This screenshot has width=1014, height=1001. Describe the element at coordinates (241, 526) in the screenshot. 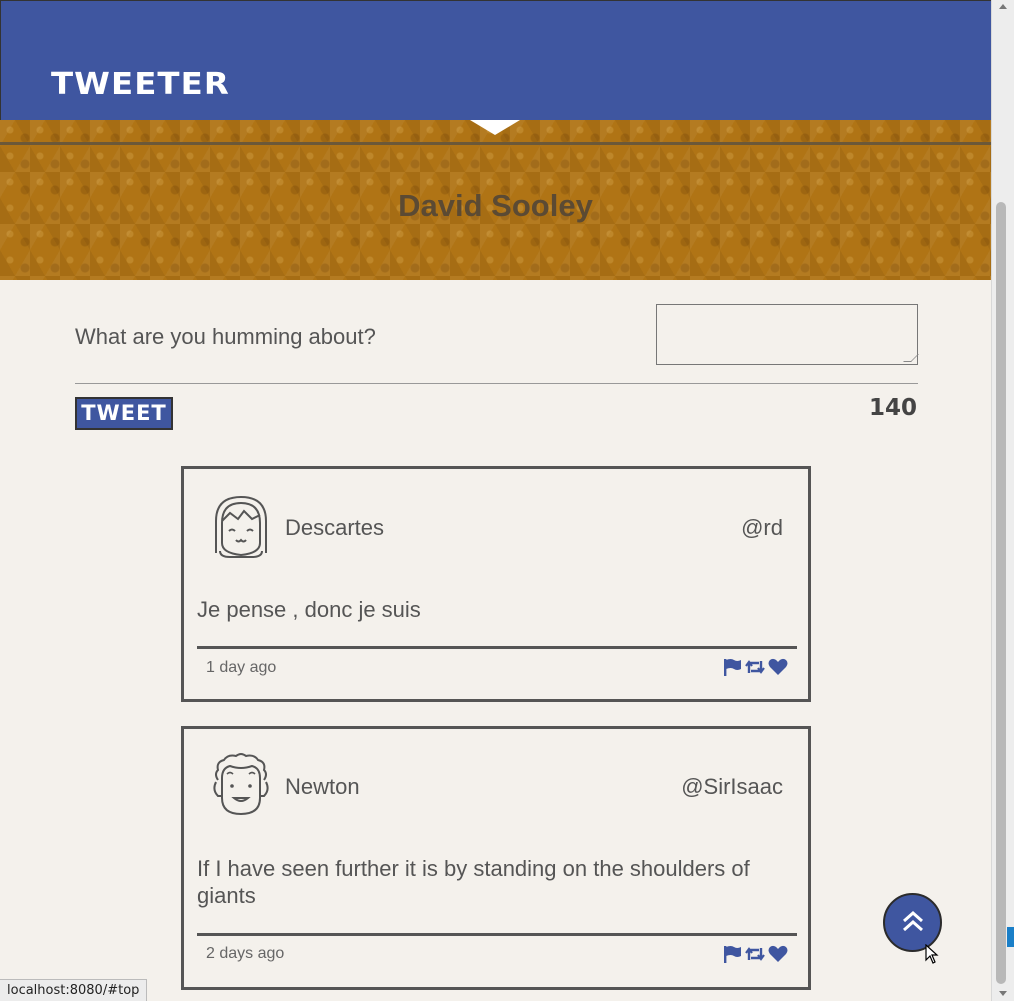

I see `girl-face-icon` at that location.